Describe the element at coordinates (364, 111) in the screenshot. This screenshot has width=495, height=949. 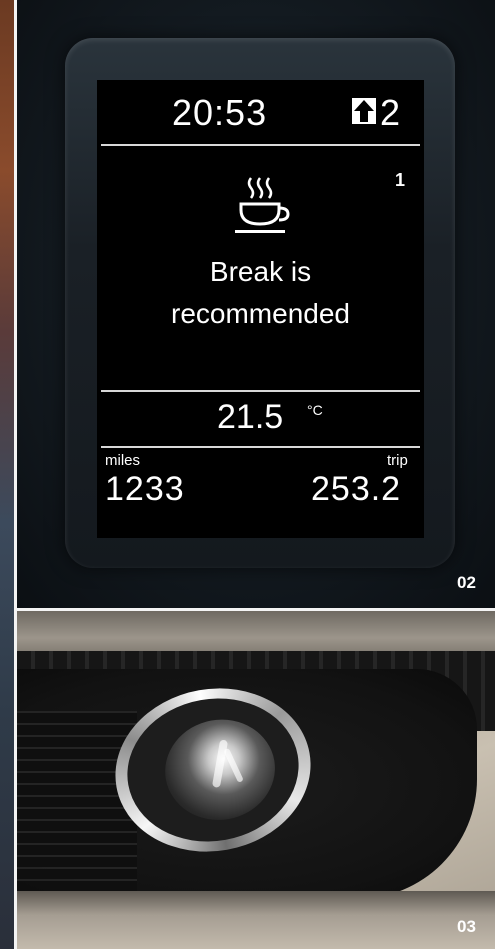
I see `gear-shift-up-icon` at that location.